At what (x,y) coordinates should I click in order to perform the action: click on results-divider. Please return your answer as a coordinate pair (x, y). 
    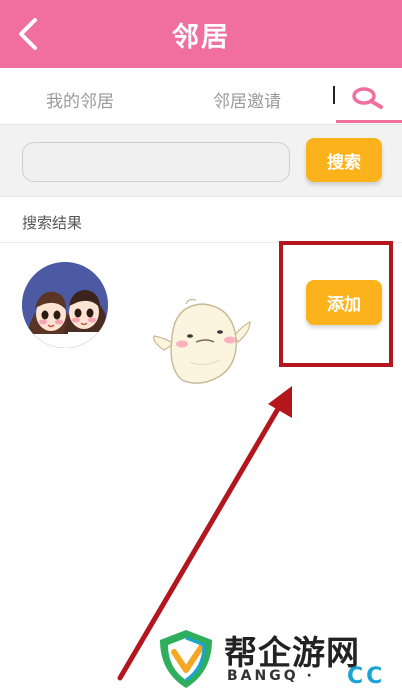
    Looking at the image, I should click on (201, 242).